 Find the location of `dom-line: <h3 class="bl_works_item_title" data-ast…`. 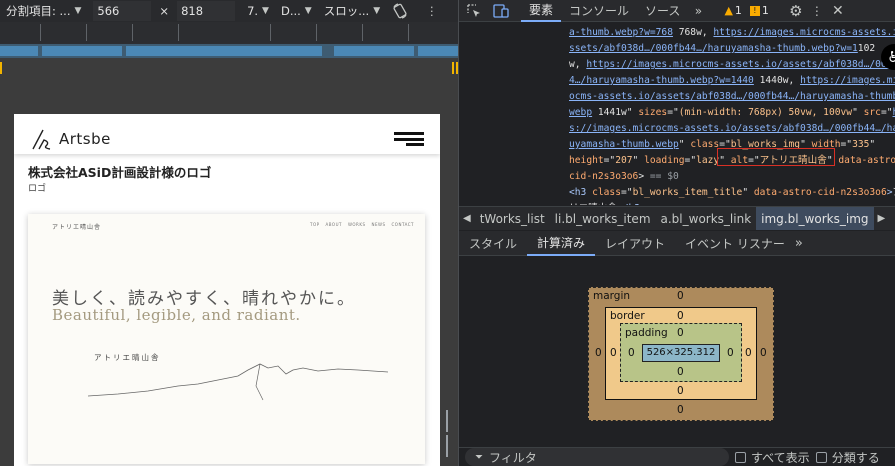

dom-line: <h3 class="bl_works_item_title" data-ast… is located at coordinates (732, 193).